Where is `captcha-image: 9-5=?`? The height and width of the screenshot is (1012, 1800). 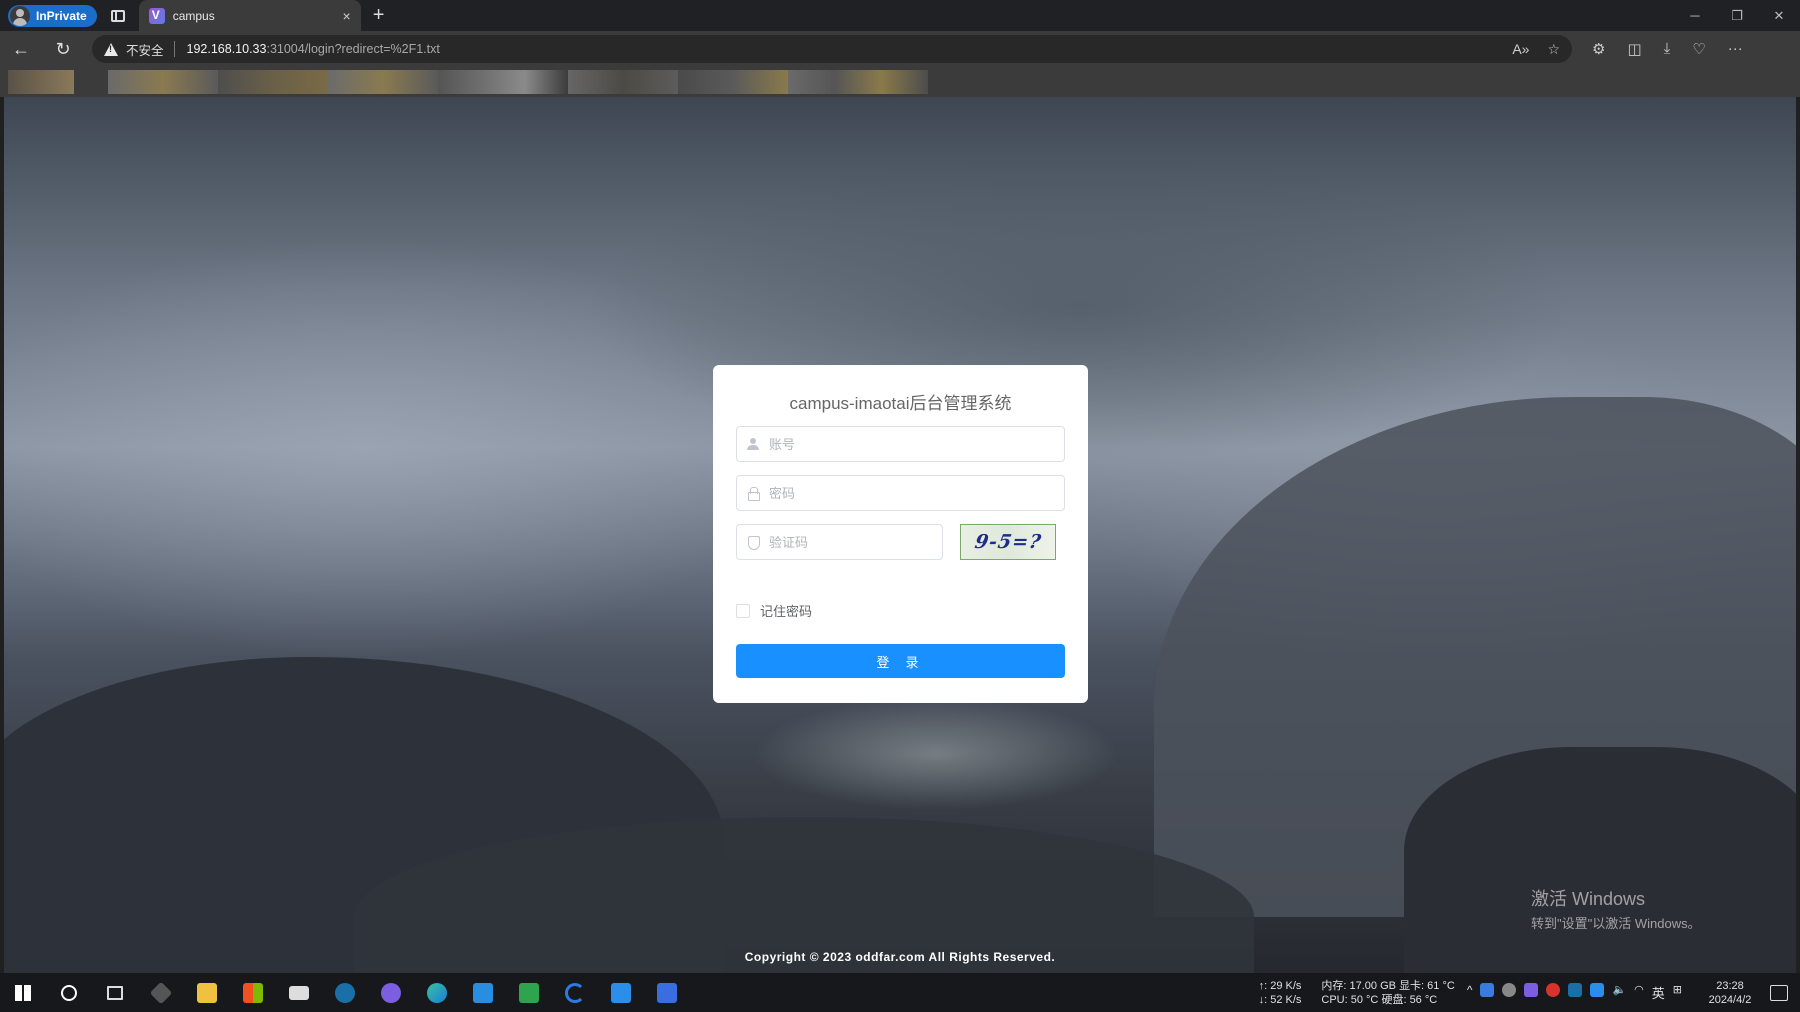
captcha-image: 9-5=? is located at coordinates (1008, 542).